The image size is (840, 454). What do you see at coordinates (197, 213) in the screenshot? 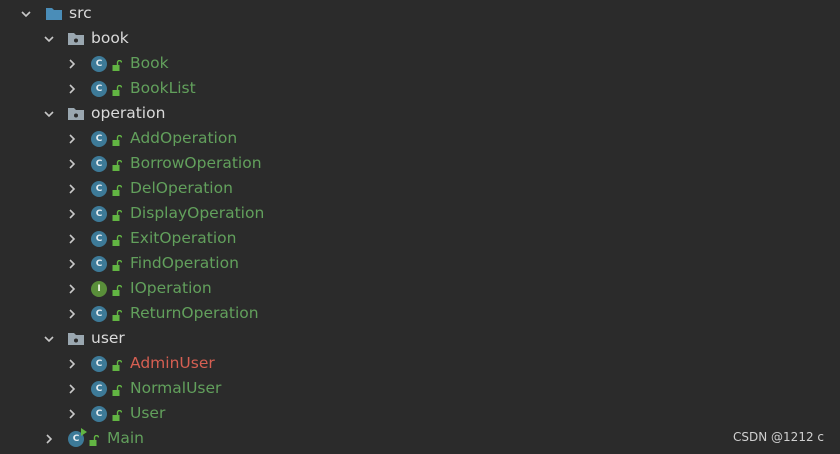
I see `tree-node-label: DisplayOperation` at bounding box center [197, 213].